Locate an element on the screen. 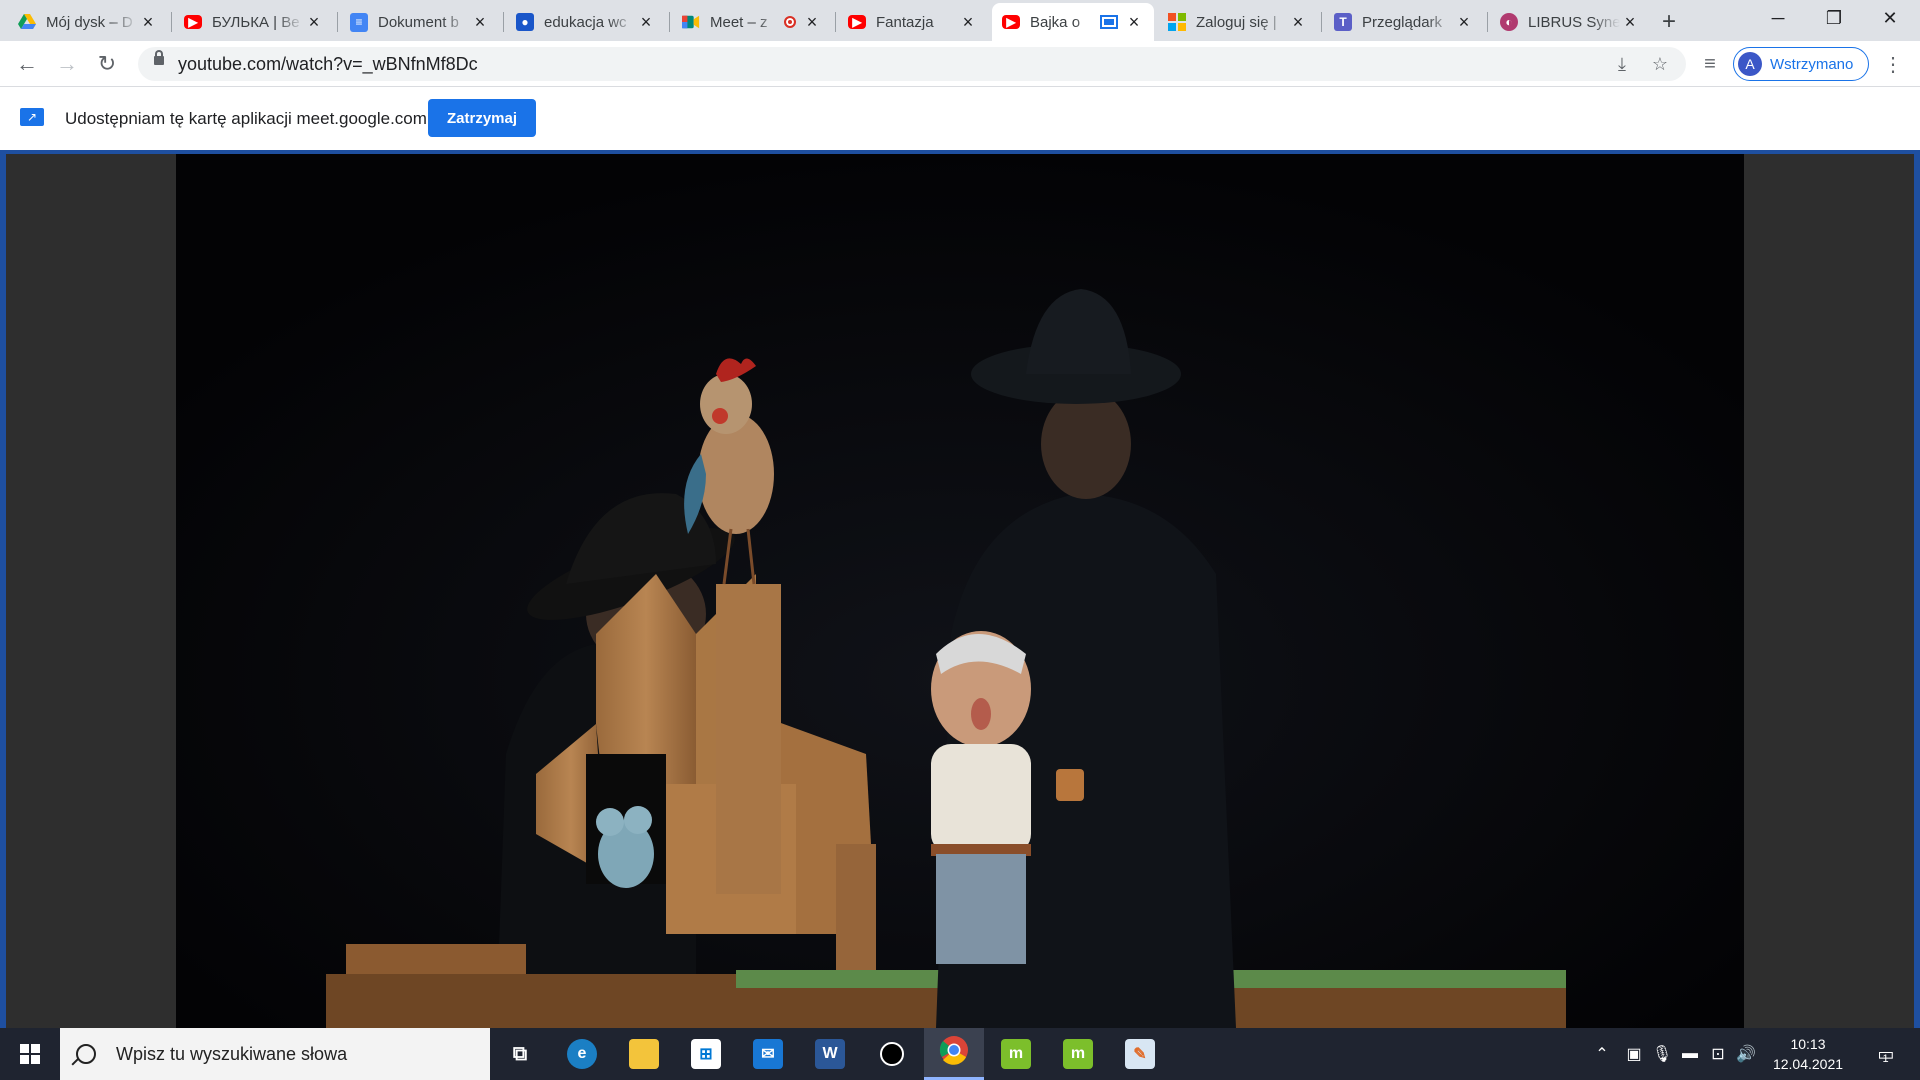  drive-icon is located at coordinates (27, 22).